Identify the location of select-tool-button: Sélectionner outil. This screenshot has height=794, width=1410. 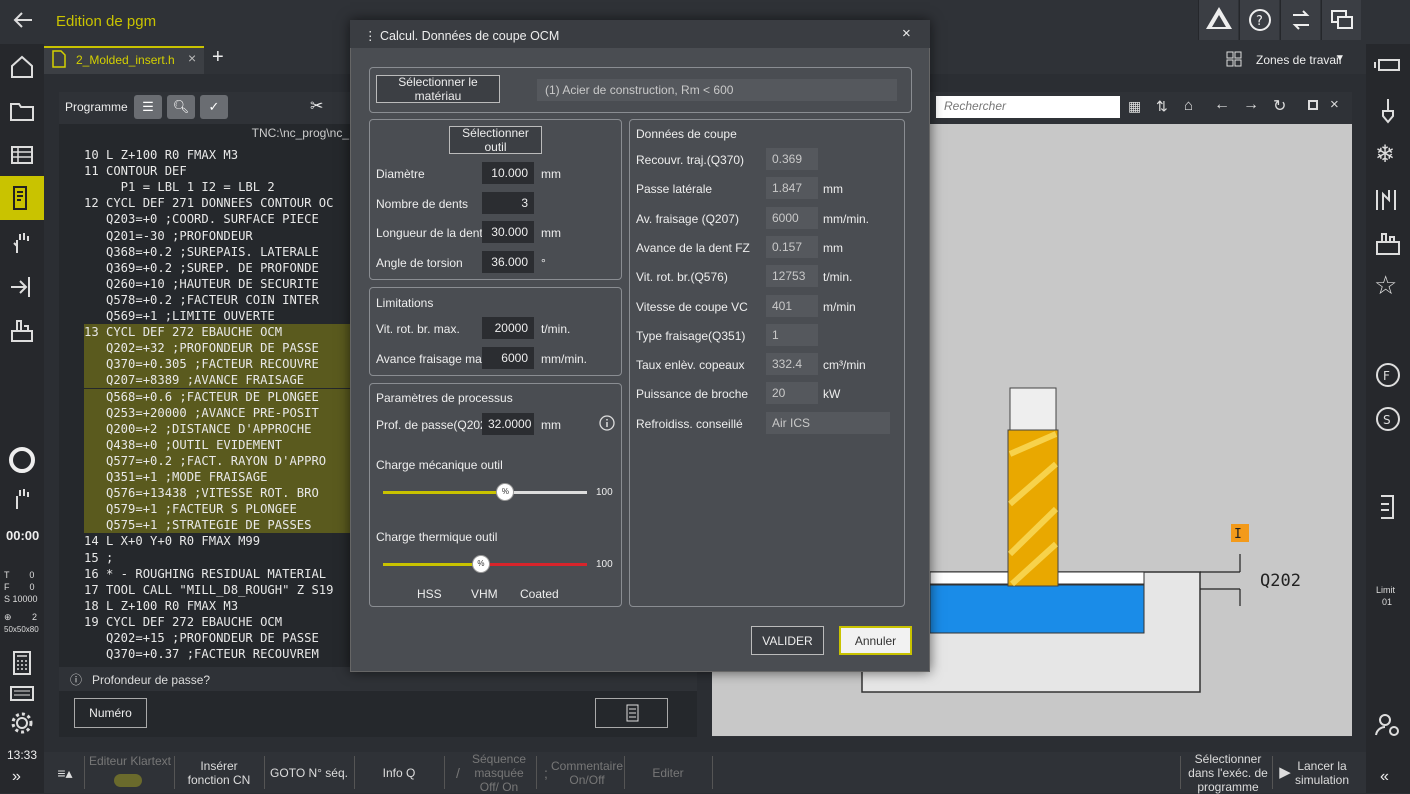
(495, 140).